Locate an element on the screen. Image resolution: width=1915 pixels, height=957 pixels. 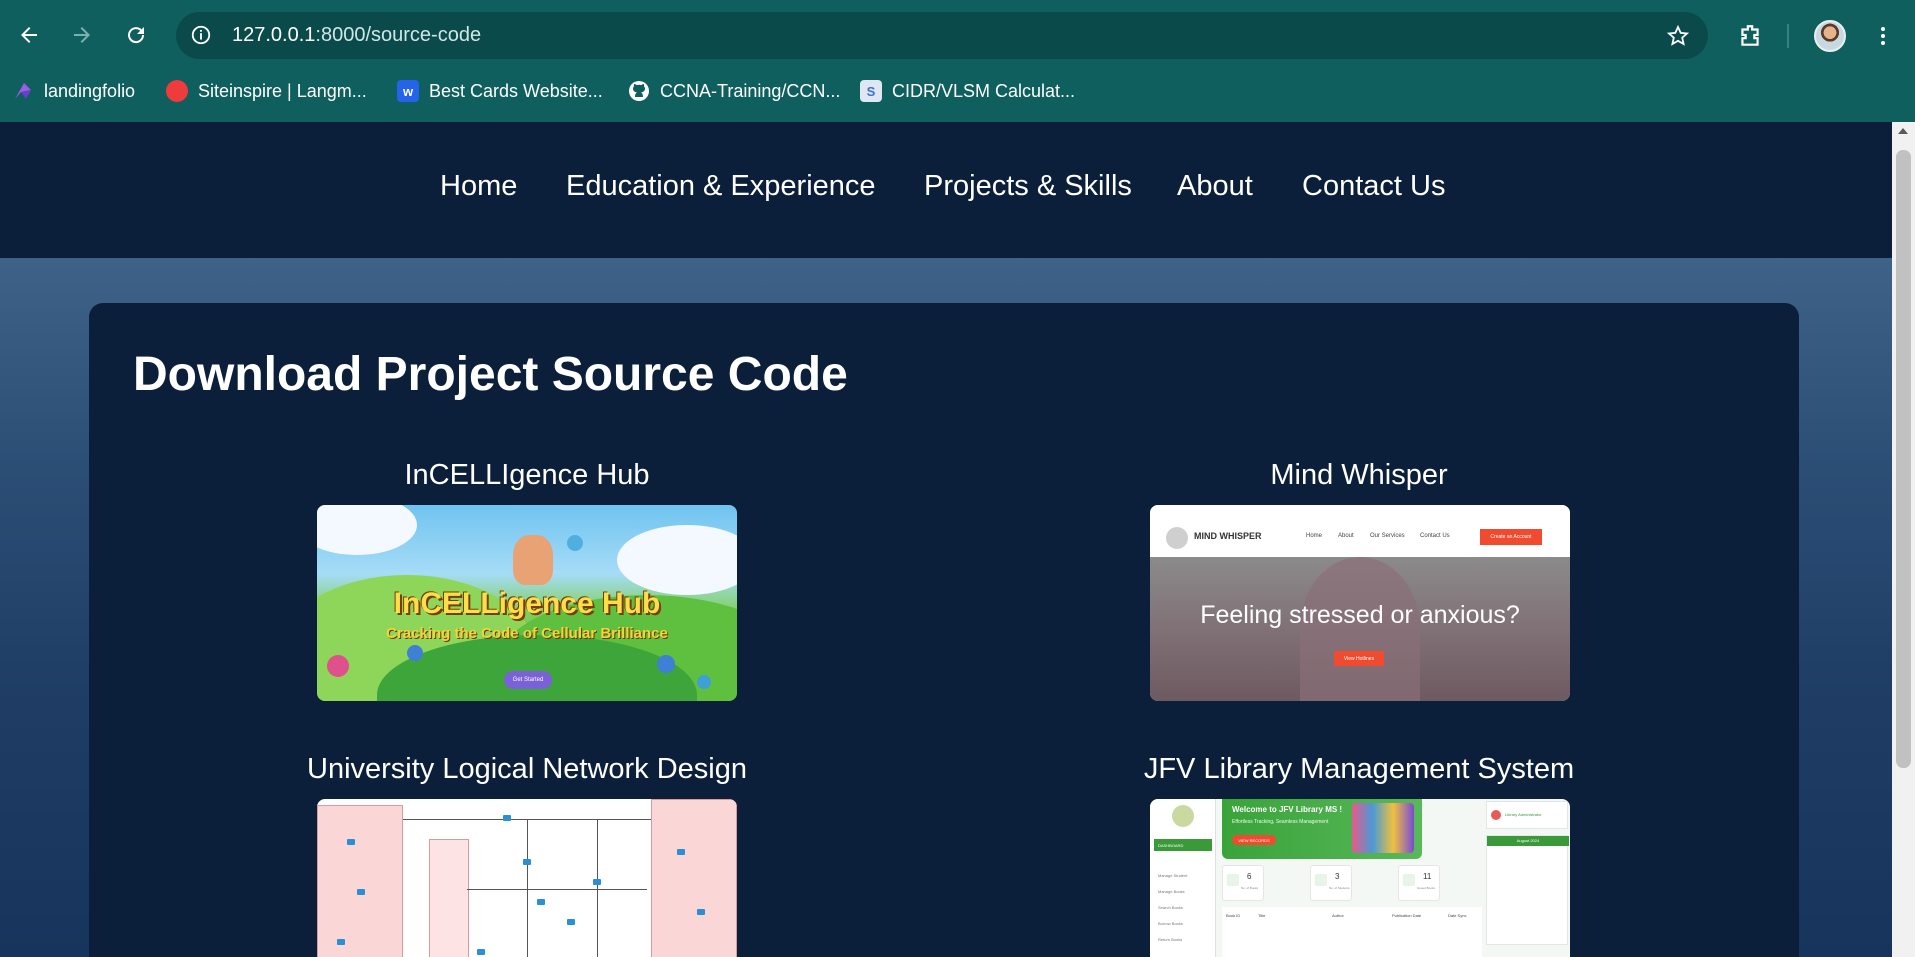
webflow-icon: w is located at coordinates (408, 91).